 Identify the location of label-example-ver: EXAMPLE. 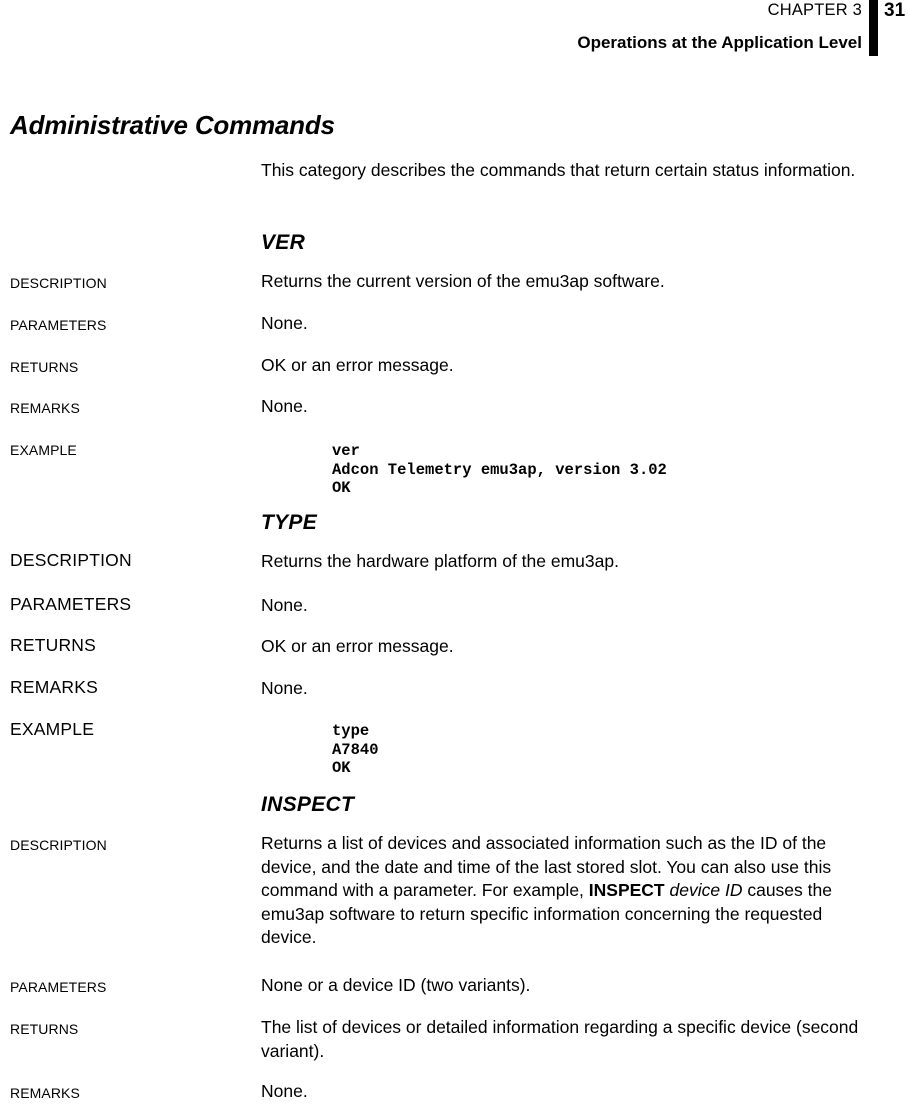
(43, 449).